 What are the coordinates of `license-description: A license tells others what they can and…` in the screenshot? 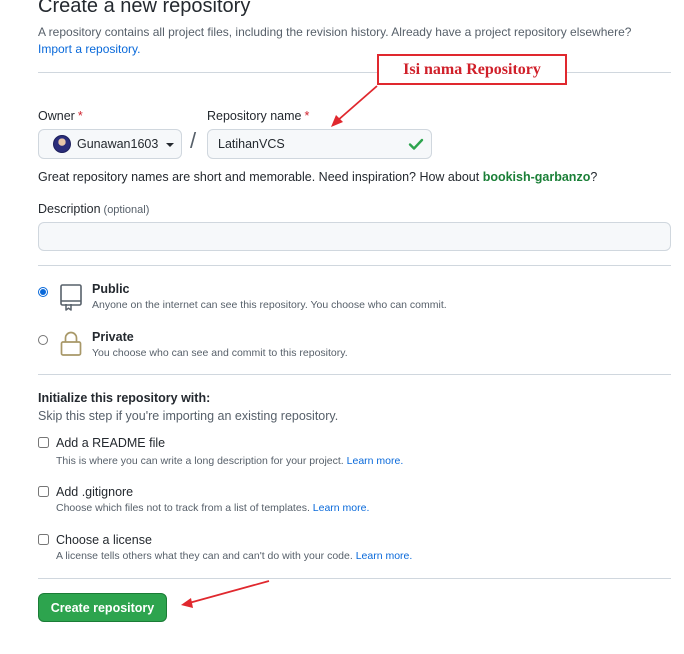 It's located at (234, 556).